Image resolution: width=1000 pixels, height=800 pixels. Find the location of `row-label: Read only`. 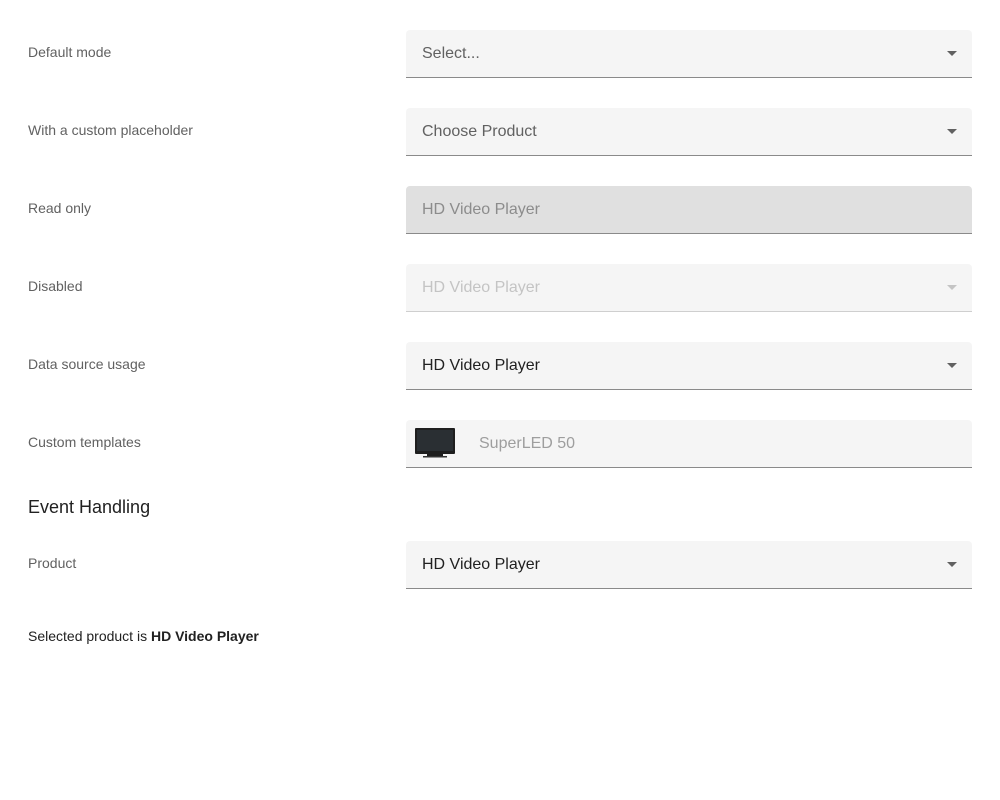

row-label: Read only is located at coordinates (60, 208).